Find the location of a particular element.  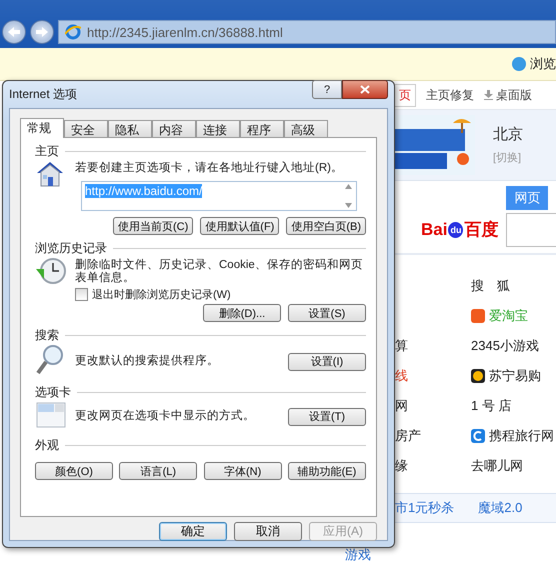

scroll-up-icon is located at coordinates (348, 186).